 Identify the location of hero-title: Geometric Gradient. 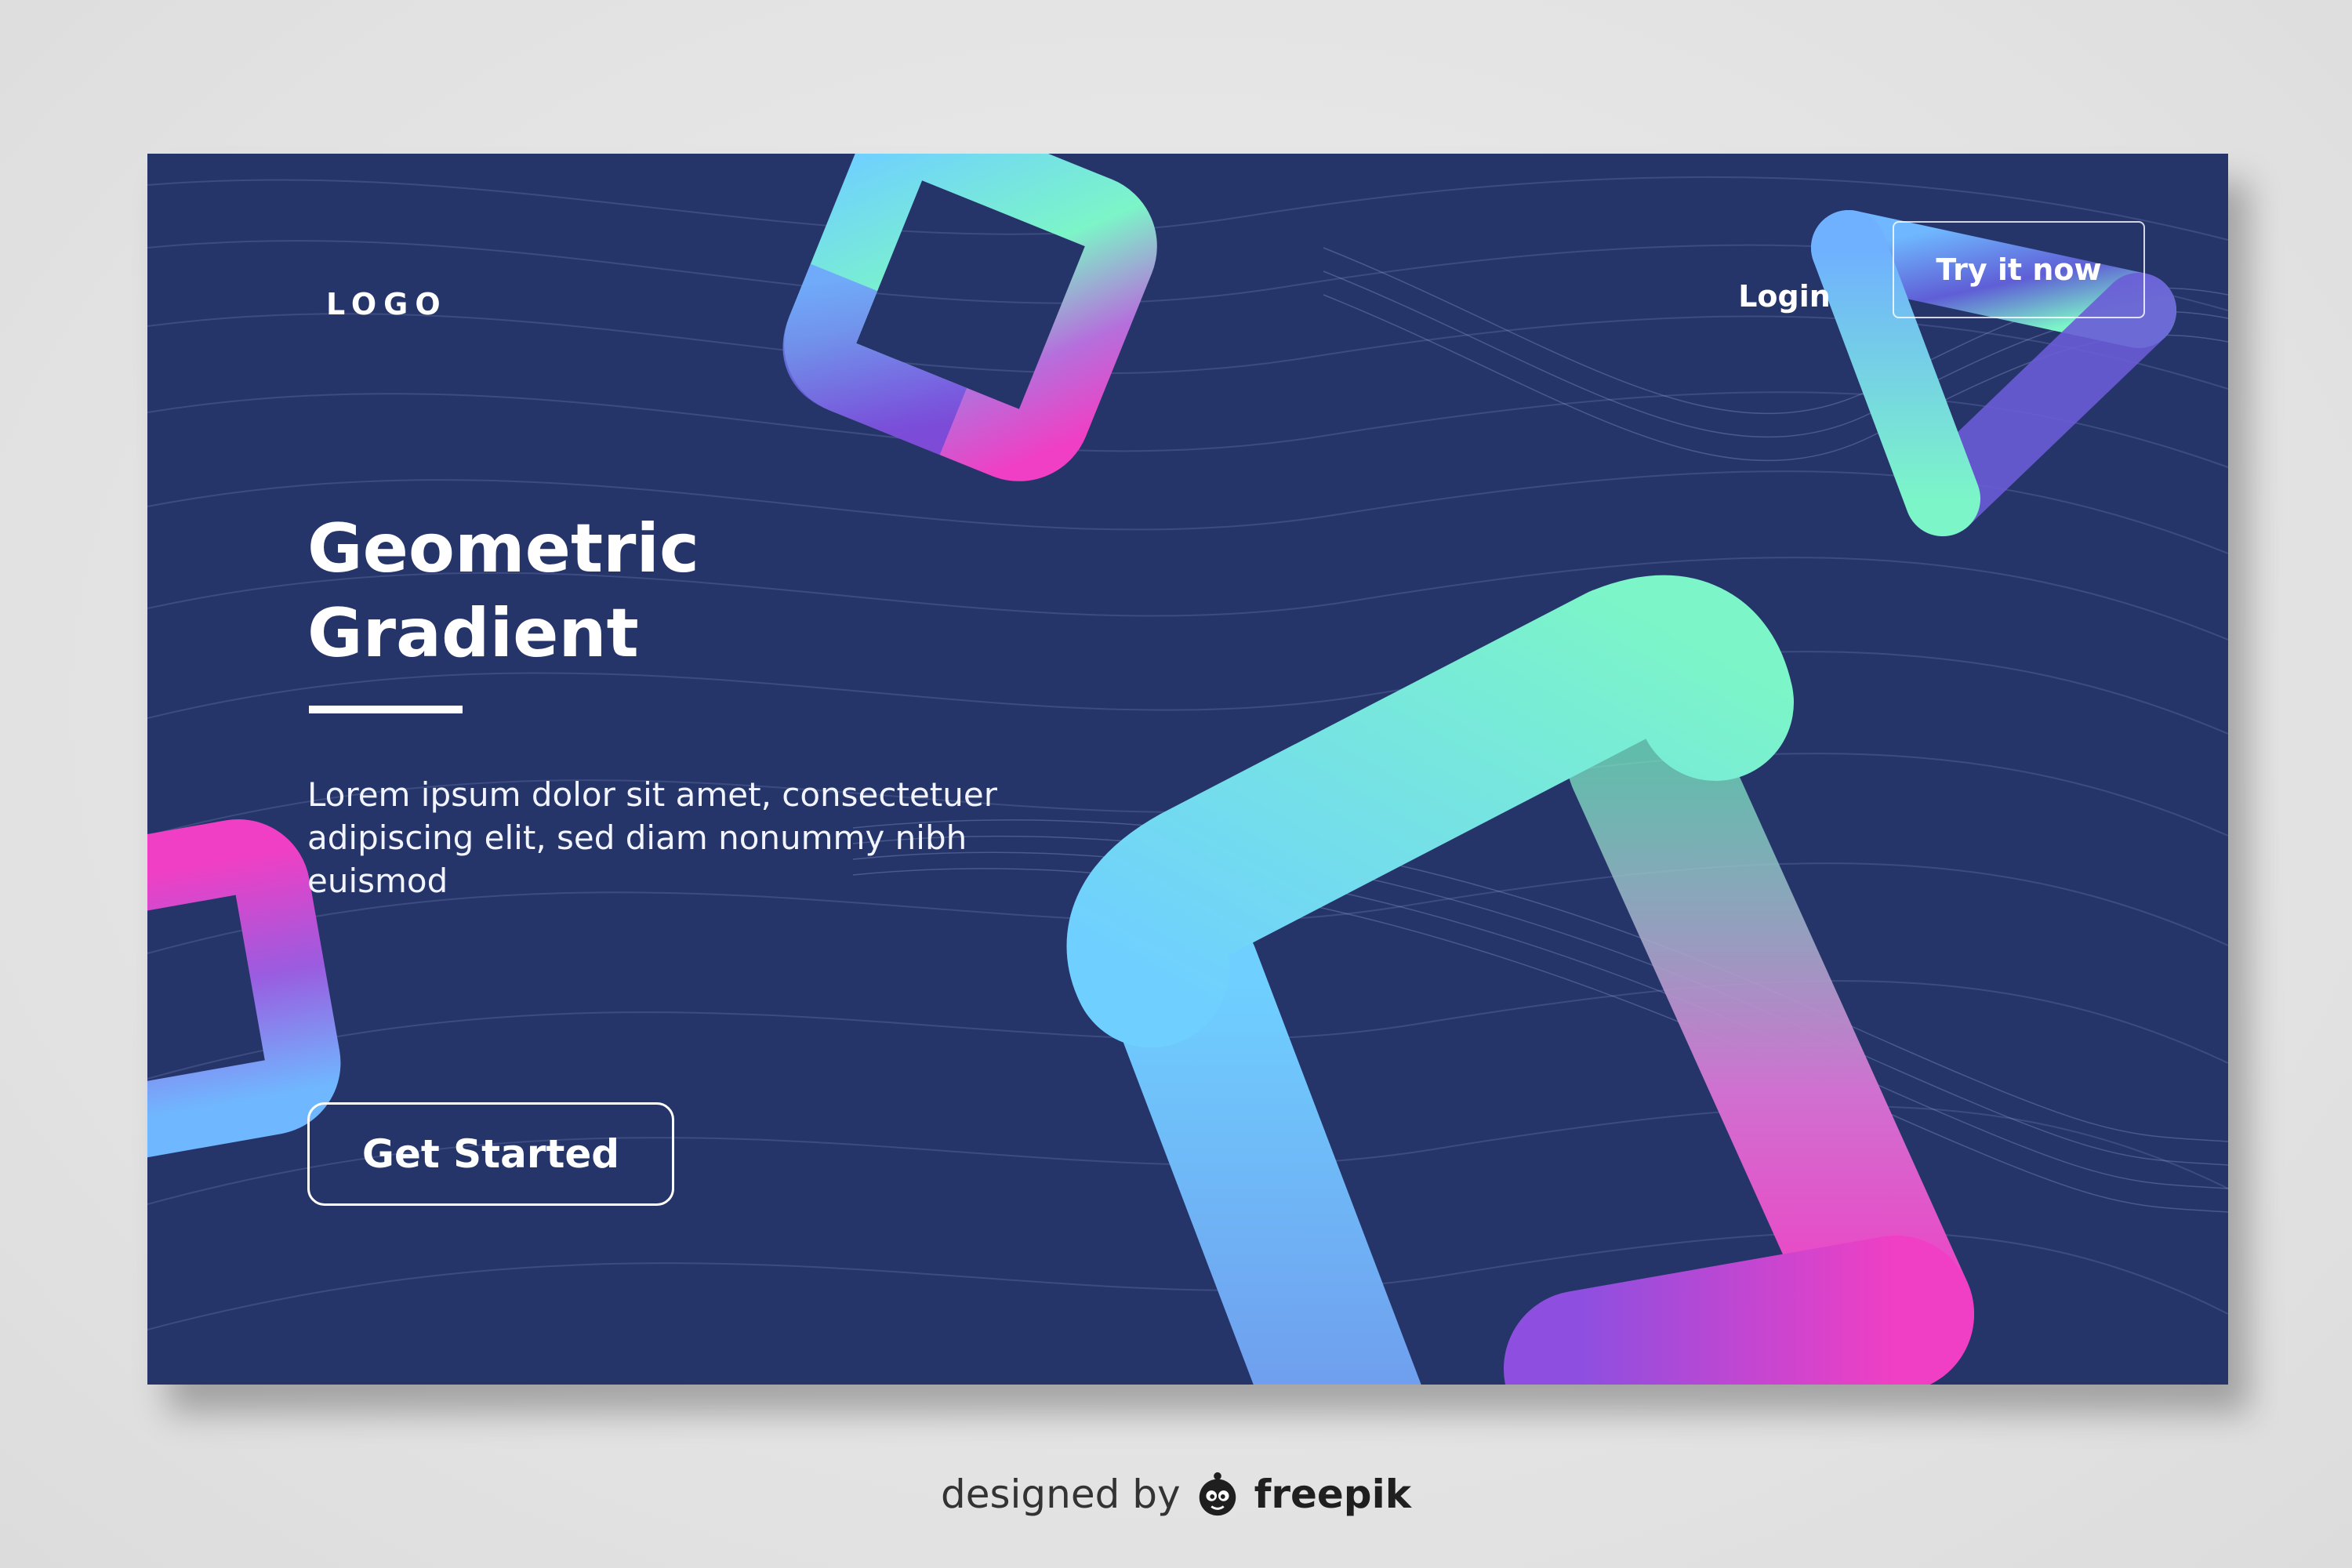
(660, 591).